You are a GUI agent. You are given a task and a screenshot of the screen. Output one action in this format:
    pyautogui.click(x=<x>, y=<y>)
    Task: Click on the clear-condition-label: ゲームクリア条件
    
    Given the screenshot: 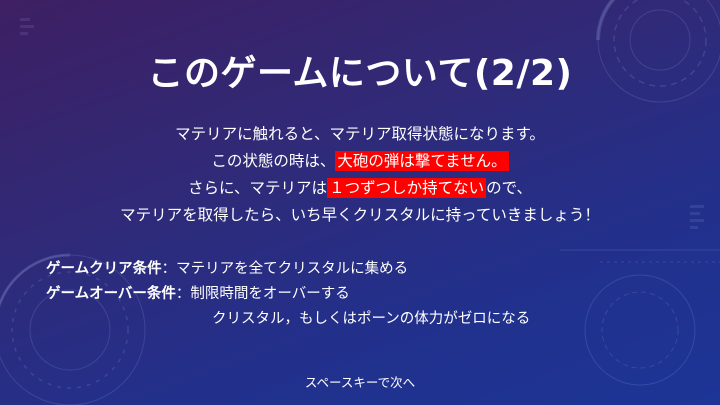 What is the action you would take?
    pyautogui.click(x=104, y=269)
    